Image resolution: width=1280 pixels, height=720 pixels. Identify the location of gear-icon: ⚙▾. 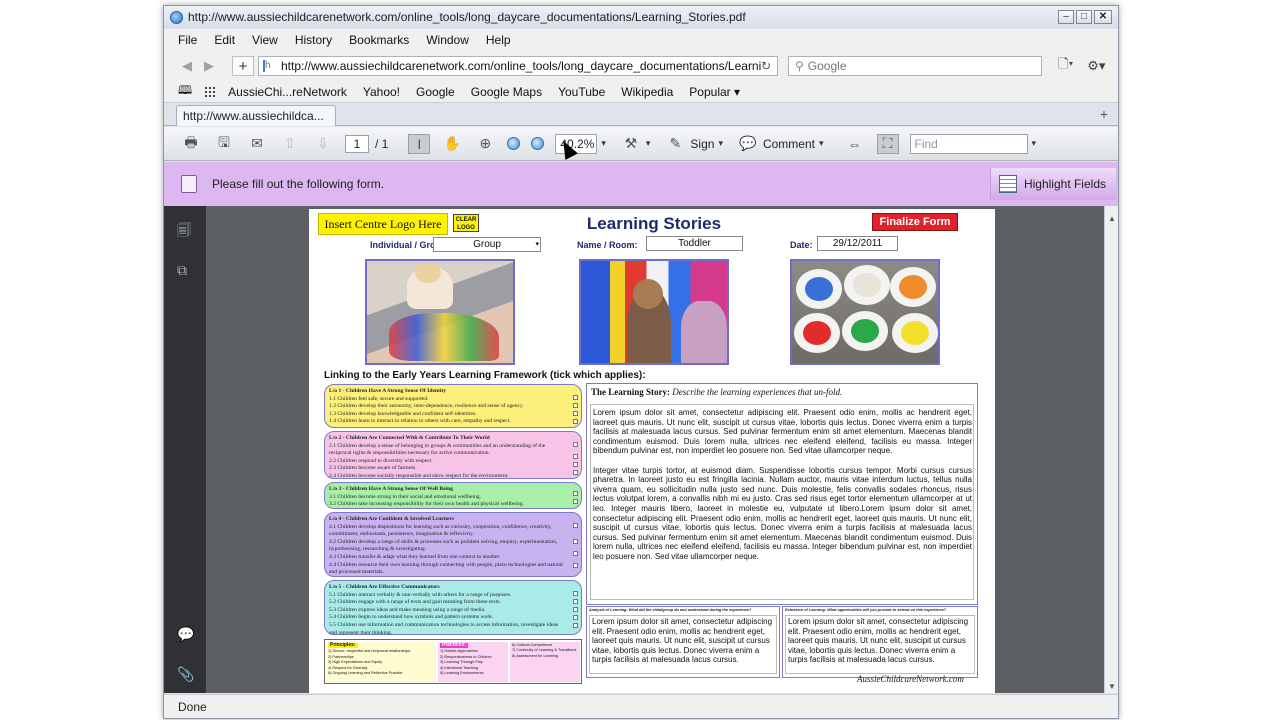
(1096, 66).